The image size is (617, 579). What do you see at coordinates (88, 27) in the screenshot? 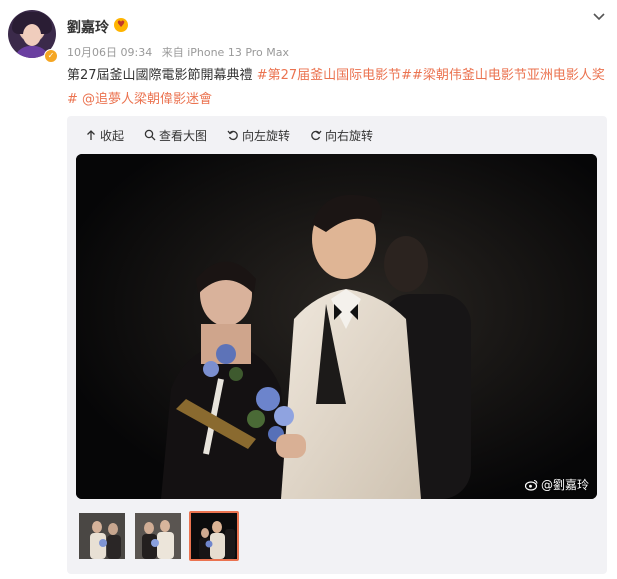
I see `username: 劉嘉玲` at bounding box center [88, 27].